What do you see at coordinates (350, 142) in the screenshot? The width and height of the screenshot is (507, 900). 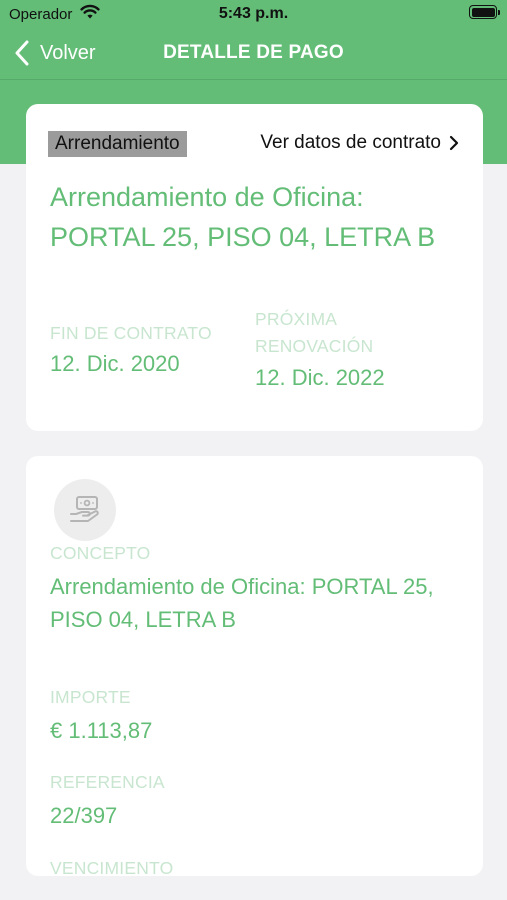 I see `view-contract-label: Ver datos de contrato` at bounding box center [350, 142].